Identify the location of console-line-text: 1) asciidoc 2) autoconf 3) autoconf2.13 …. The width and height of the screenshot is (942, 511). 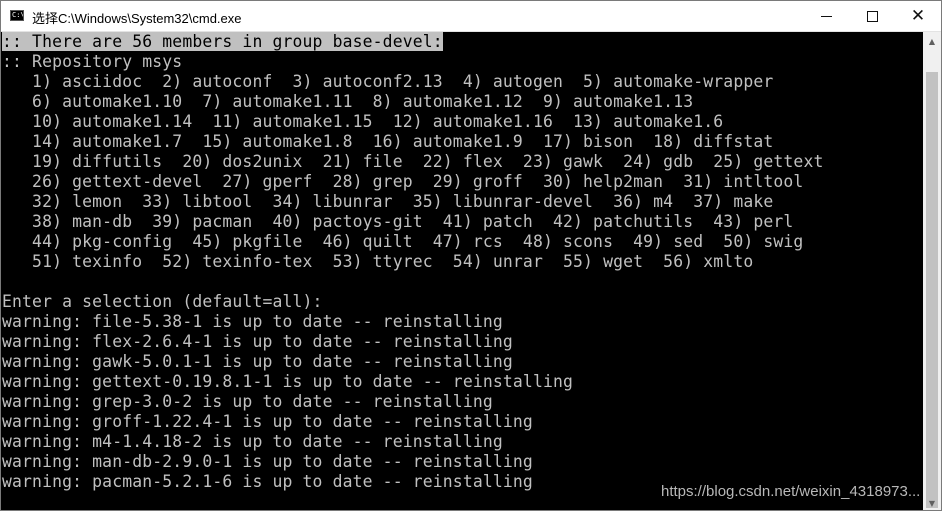
(388, 81).